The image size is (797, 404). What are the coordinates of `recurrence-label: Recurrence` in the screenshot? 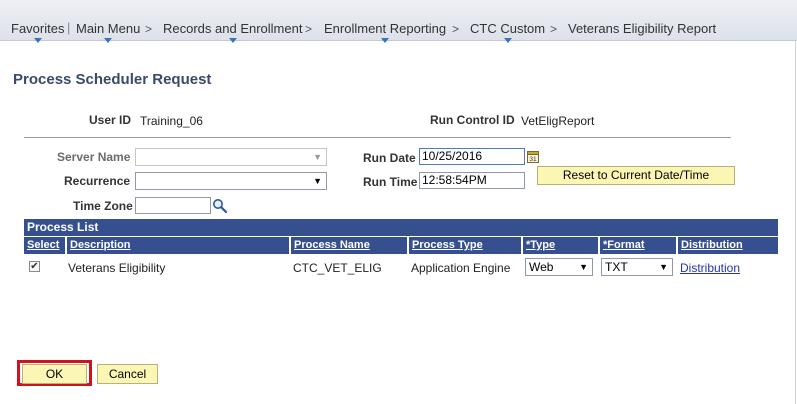 It's located at (97, 181).